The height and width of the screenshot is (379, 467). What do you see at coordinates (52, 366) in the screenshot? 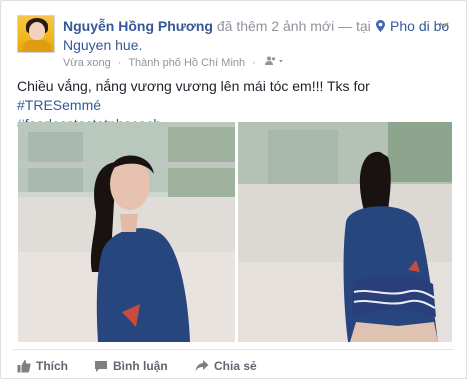
I see `like-label: Thích` at bounding box center [52, 366].